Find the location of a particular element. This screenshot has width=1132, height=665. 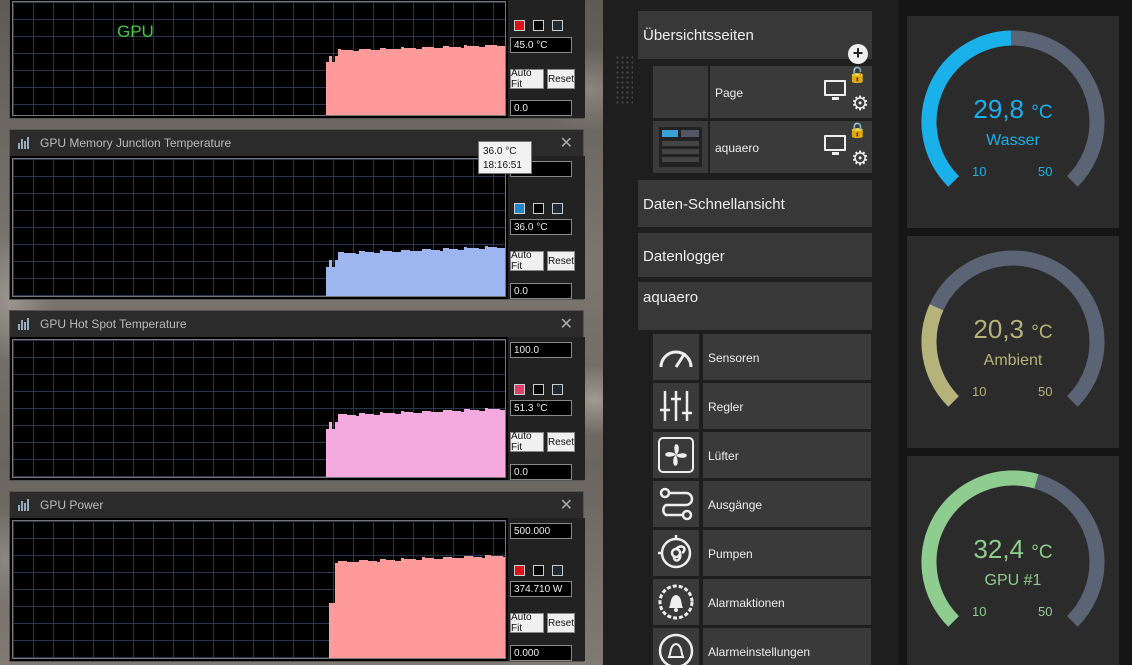

window-title: GPU Power is located at coordinates (72, 505).